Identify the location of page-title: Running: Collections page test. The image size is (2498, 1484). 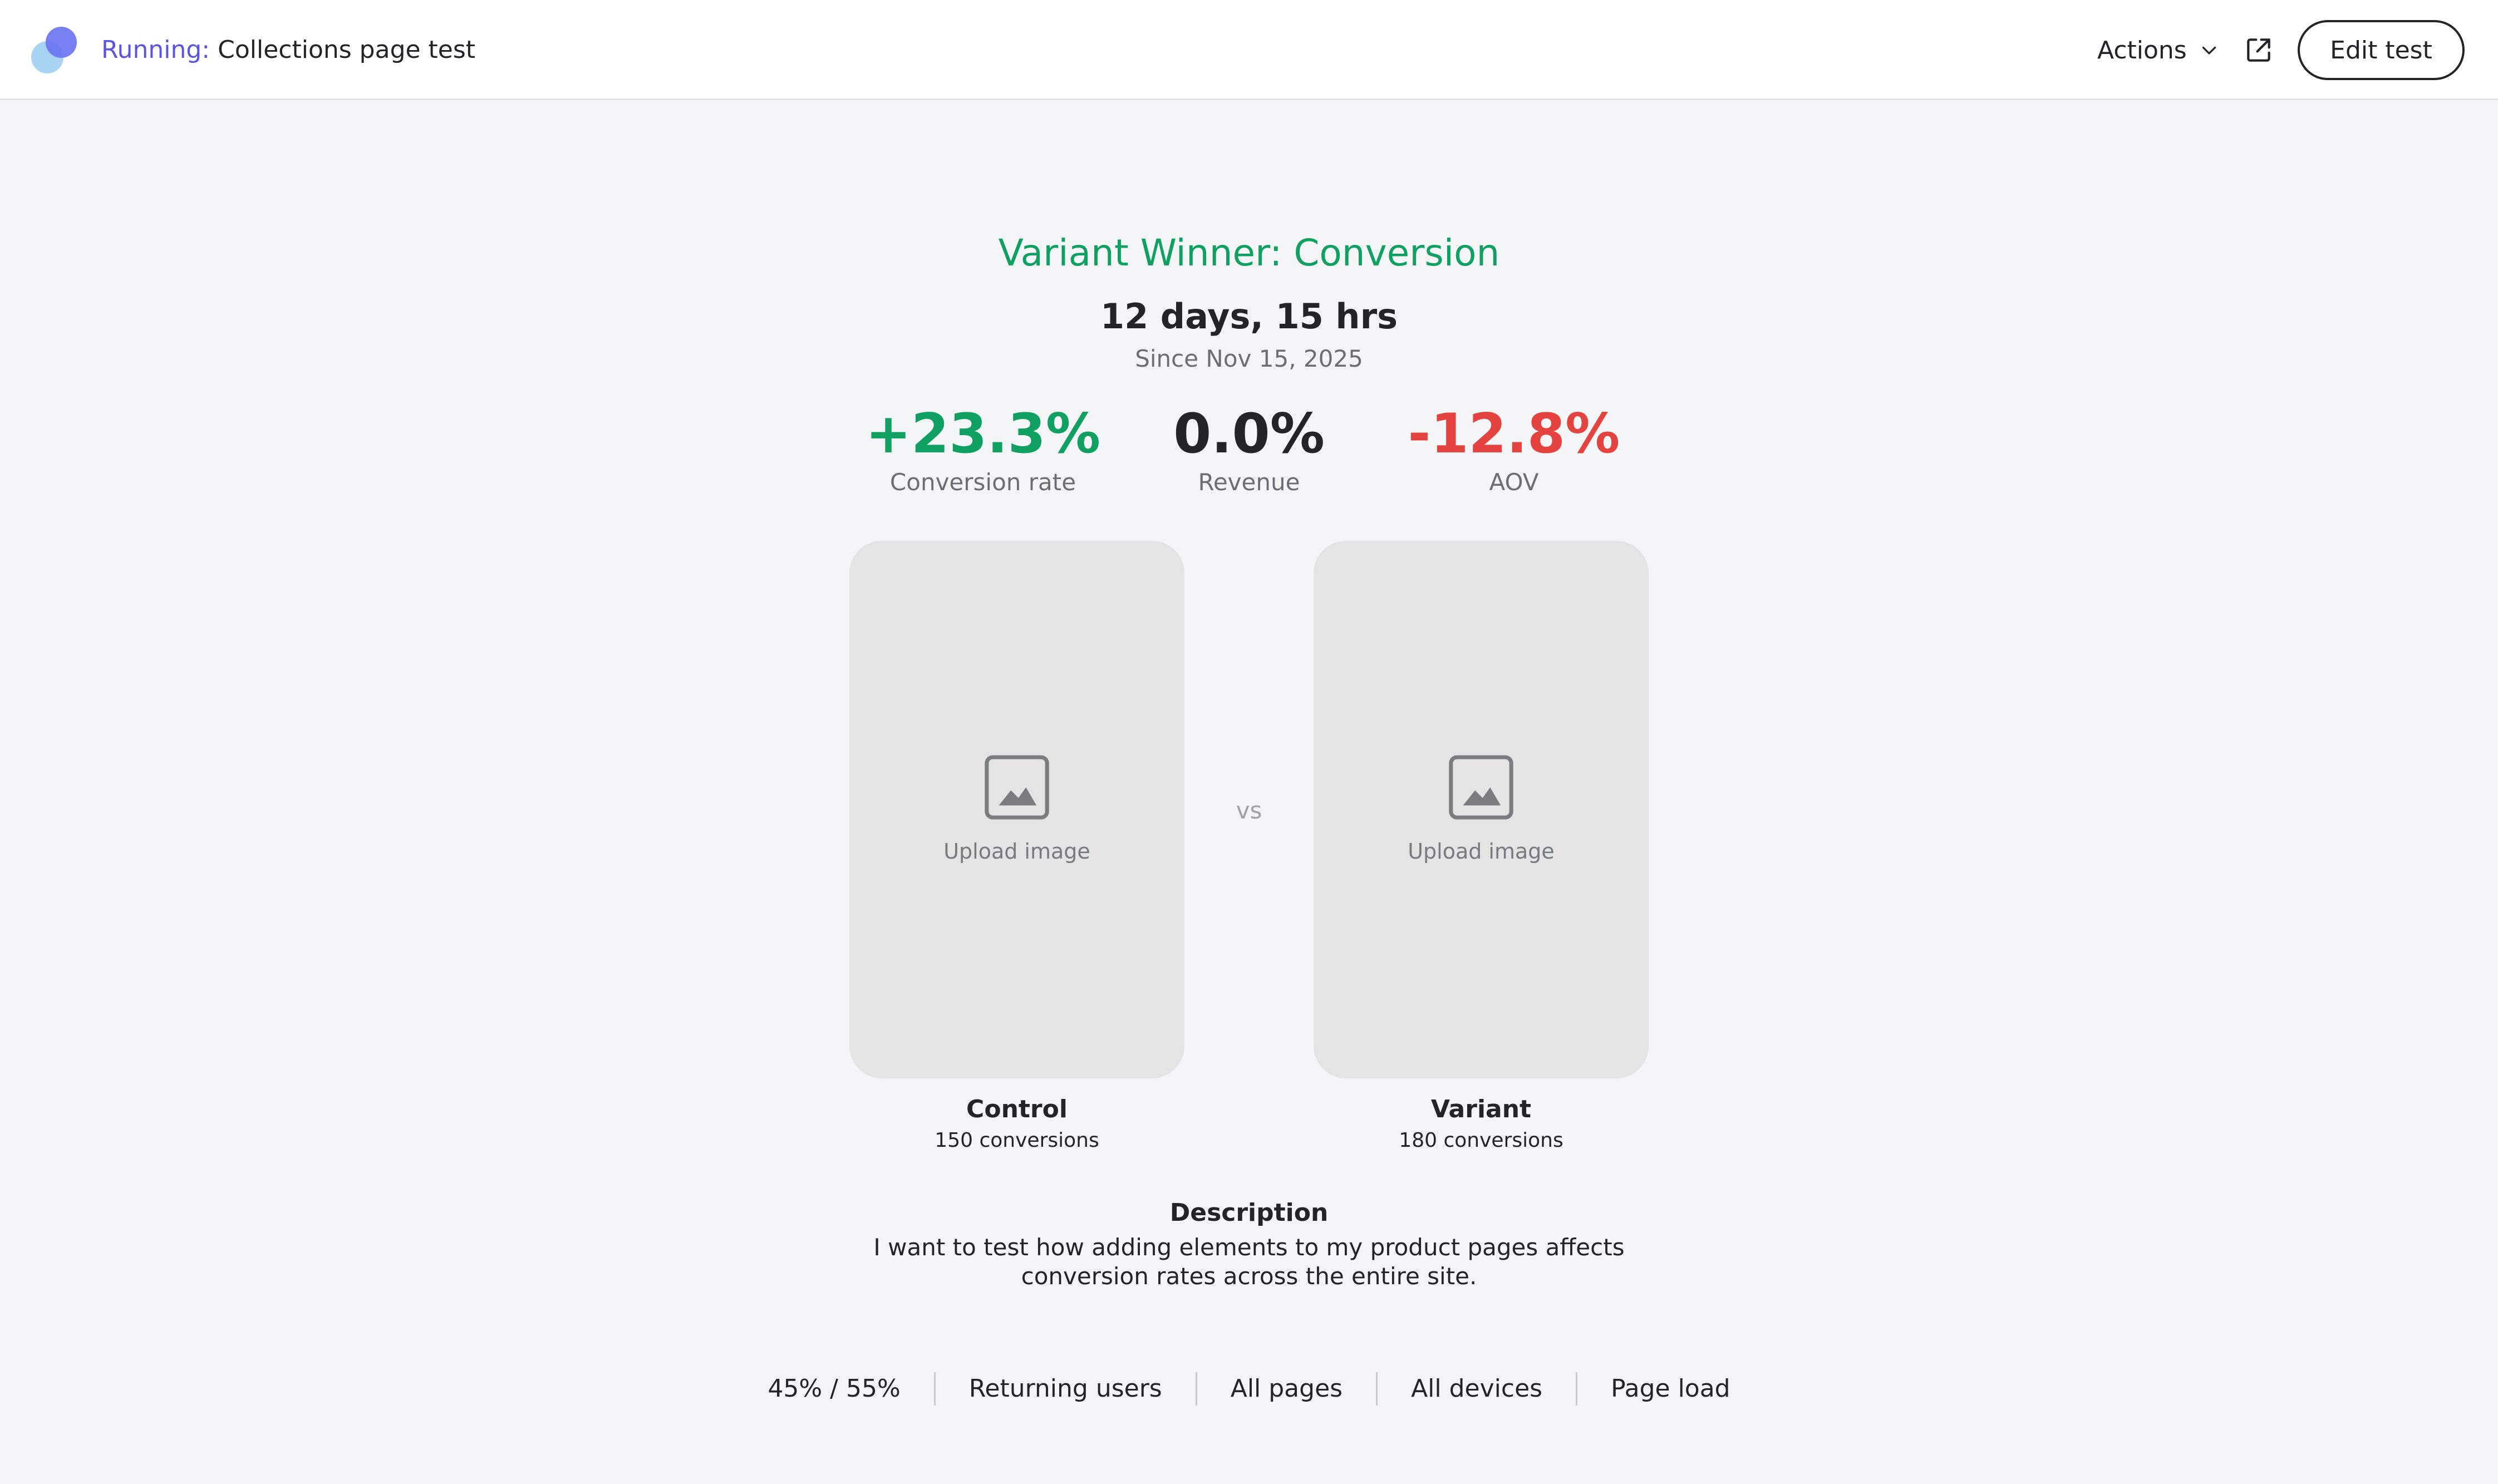
(288, 50).